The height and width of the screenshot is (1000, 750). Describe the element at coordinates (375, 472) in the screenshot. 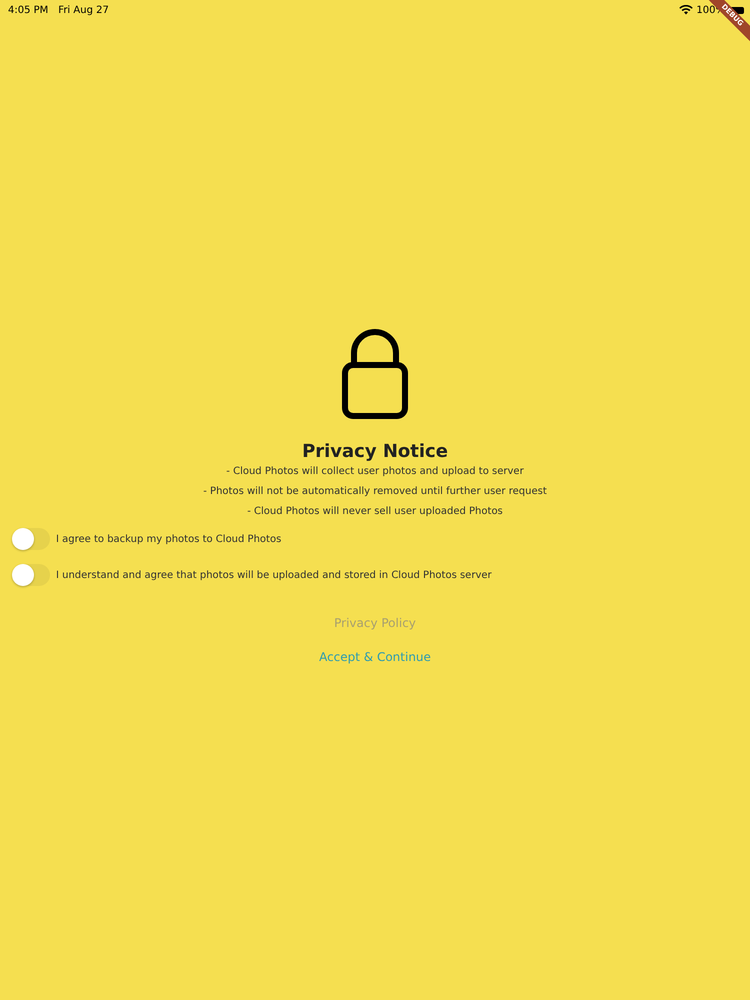

I see `notice-line: - Cloud Photos will collect user photos and upload to server` at that location.